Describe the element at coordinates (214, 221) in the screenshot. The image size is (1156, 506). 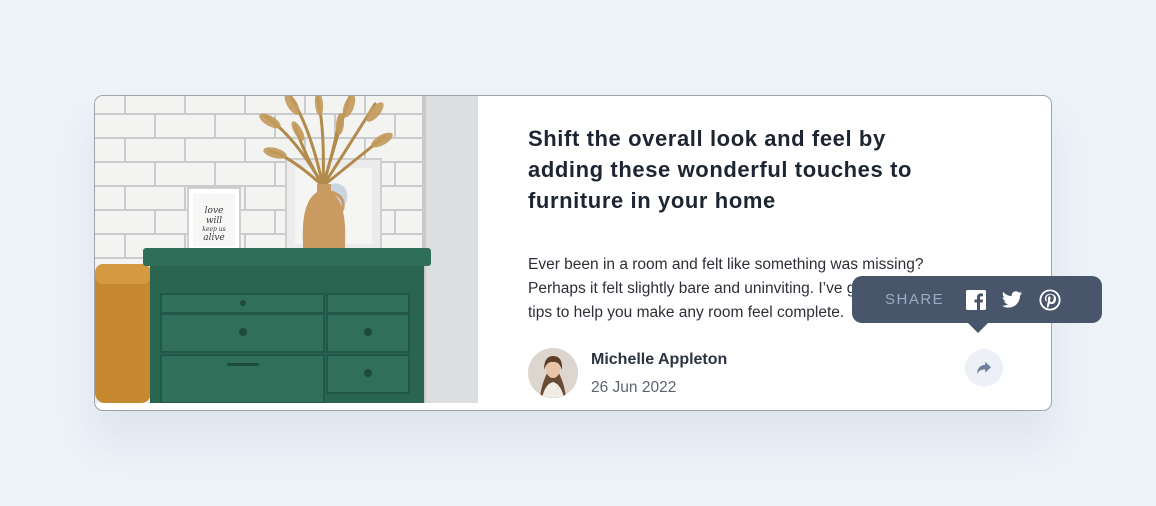
I see `svg-text: will` at that location.